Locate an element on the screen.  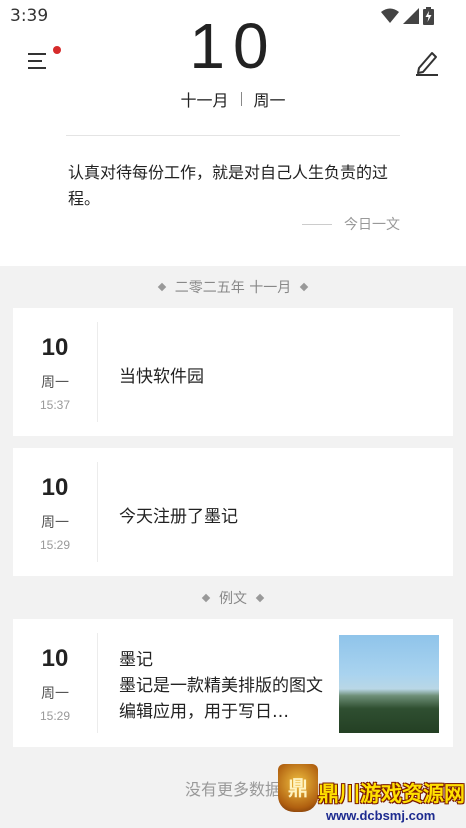
sub-date: 十一月 周一 is located at coordinates (233, 99).